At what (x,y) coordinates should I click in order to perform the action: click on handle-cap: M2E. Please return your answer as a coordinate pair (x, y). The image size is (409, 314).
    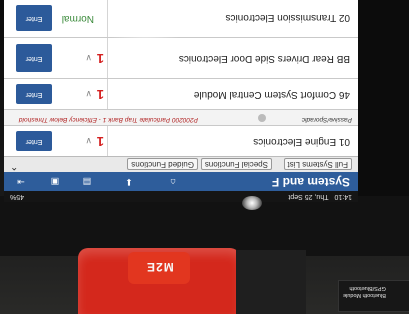
    Looking at the image, I should click on (159, 268).